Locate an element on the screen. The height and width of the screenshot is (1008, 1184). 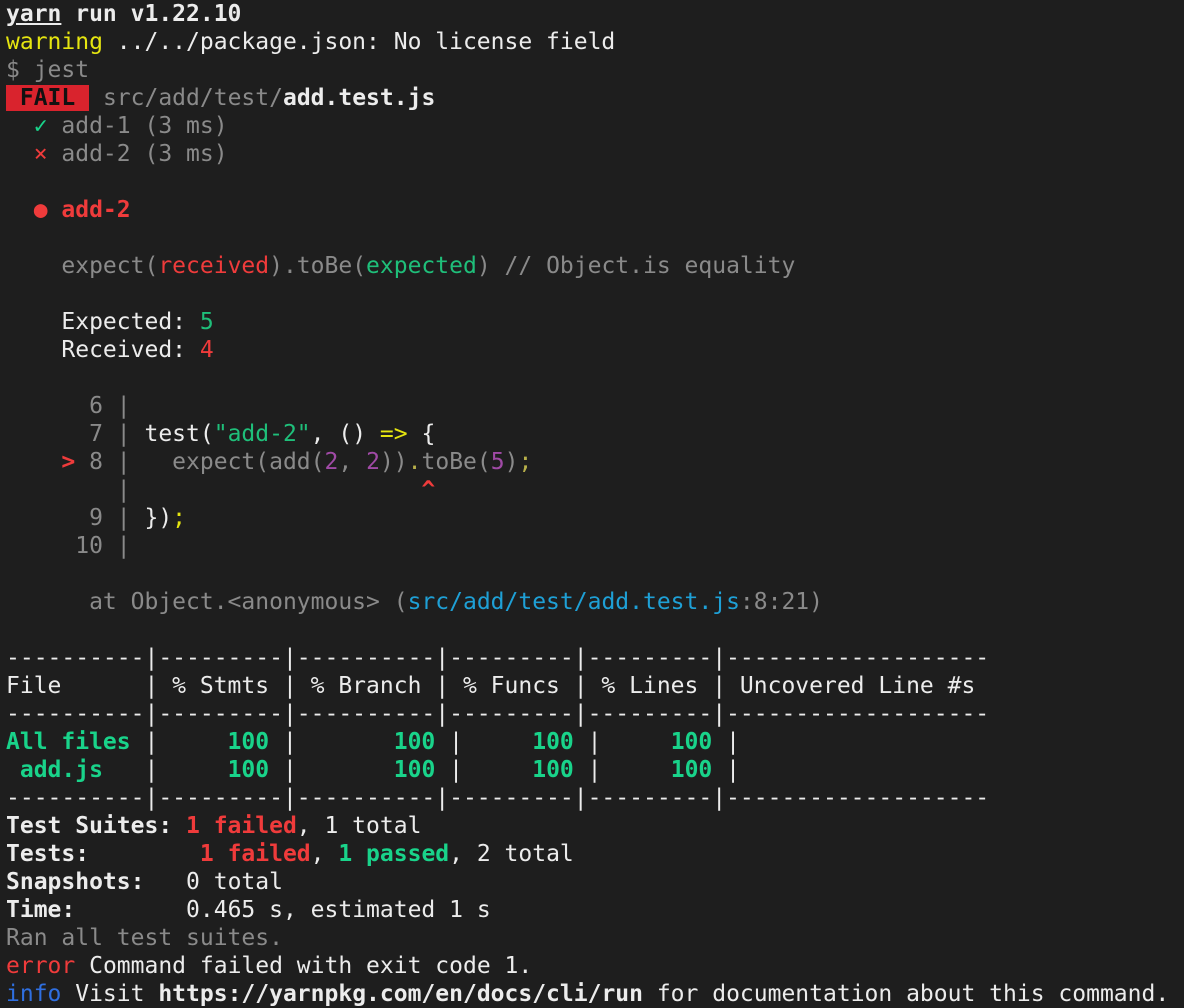
warning-label: warning is located at coordinates (54, 42).